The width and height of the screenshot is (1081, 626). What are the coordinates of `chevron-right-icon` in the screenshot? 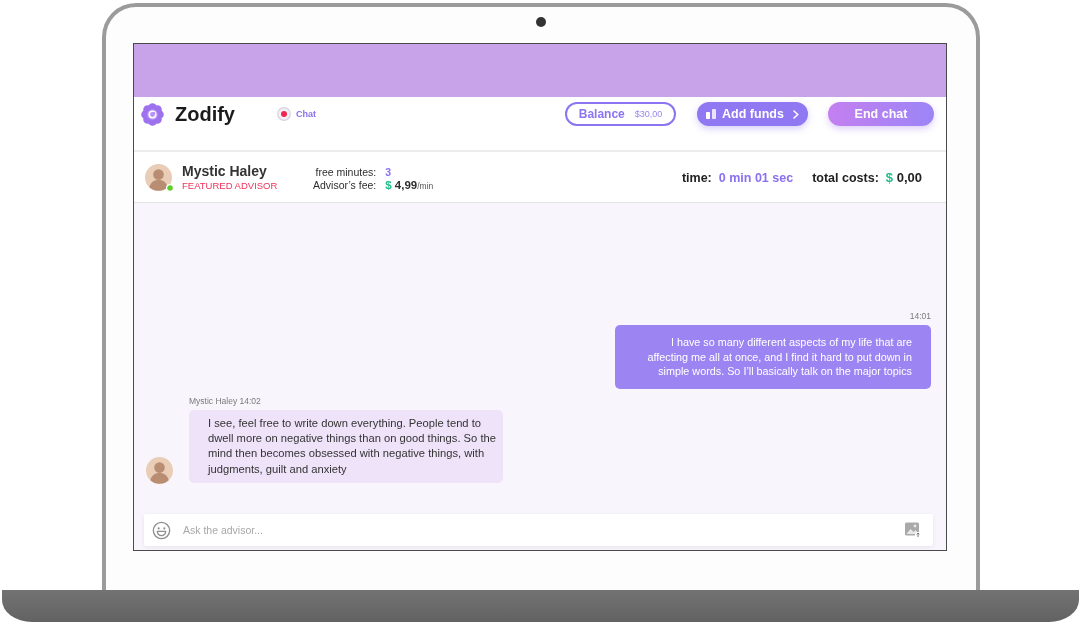 It's located at (795, 114).